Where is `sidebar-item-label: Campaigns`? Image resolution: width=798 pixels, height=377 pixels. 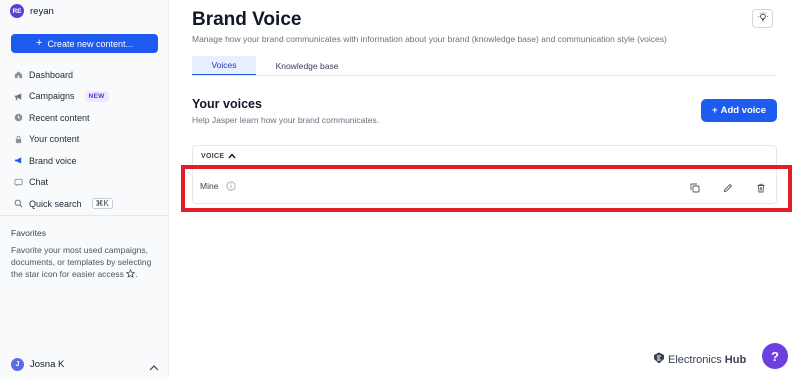
sidebar-item-label: Campaigns is located at coordinates (52, 96).